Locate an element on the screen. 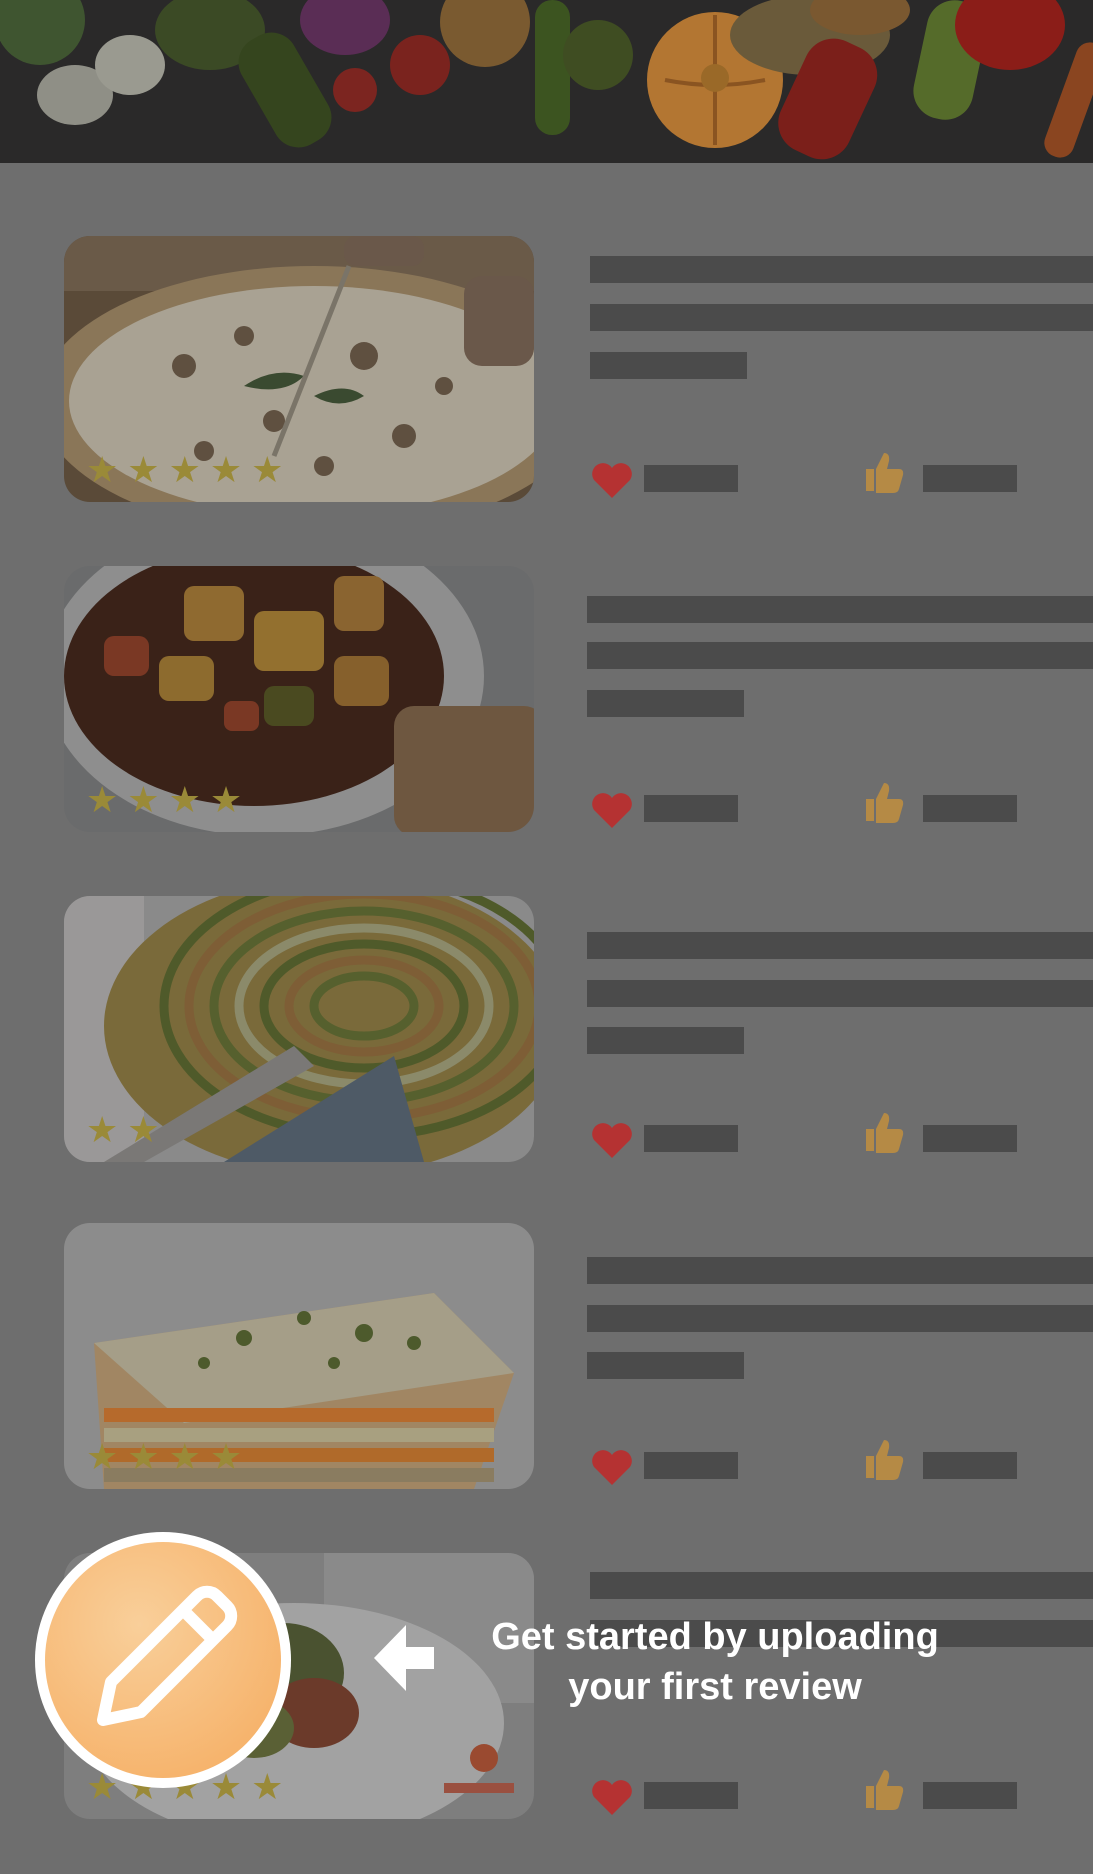 This screenshot has height=1874, width=1093. hint-line-2: your first review is located at coordinates (715, 1687).